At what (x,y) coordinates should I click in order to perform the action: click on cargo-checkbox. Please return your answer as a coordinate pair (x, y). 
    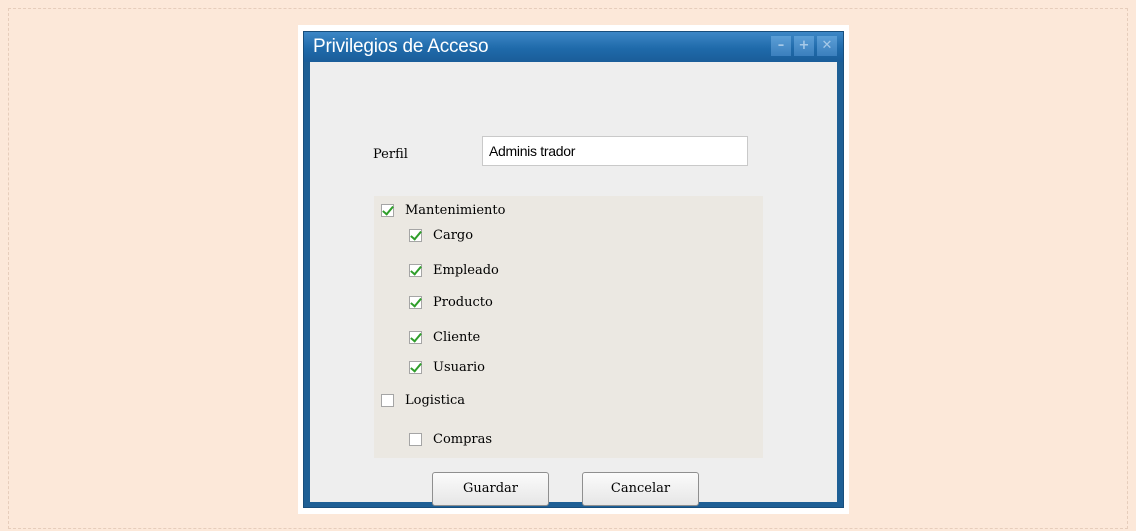
    Looking at the image, I should click on (415, 235).